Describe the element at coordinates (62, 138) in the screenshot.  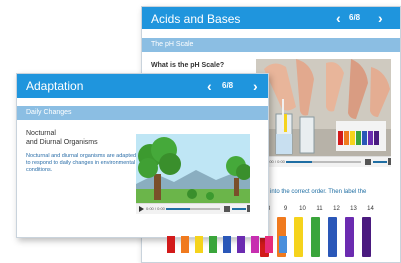
I see `lesson-heading: Nocturnal and Diurnal Organisms` at that location.